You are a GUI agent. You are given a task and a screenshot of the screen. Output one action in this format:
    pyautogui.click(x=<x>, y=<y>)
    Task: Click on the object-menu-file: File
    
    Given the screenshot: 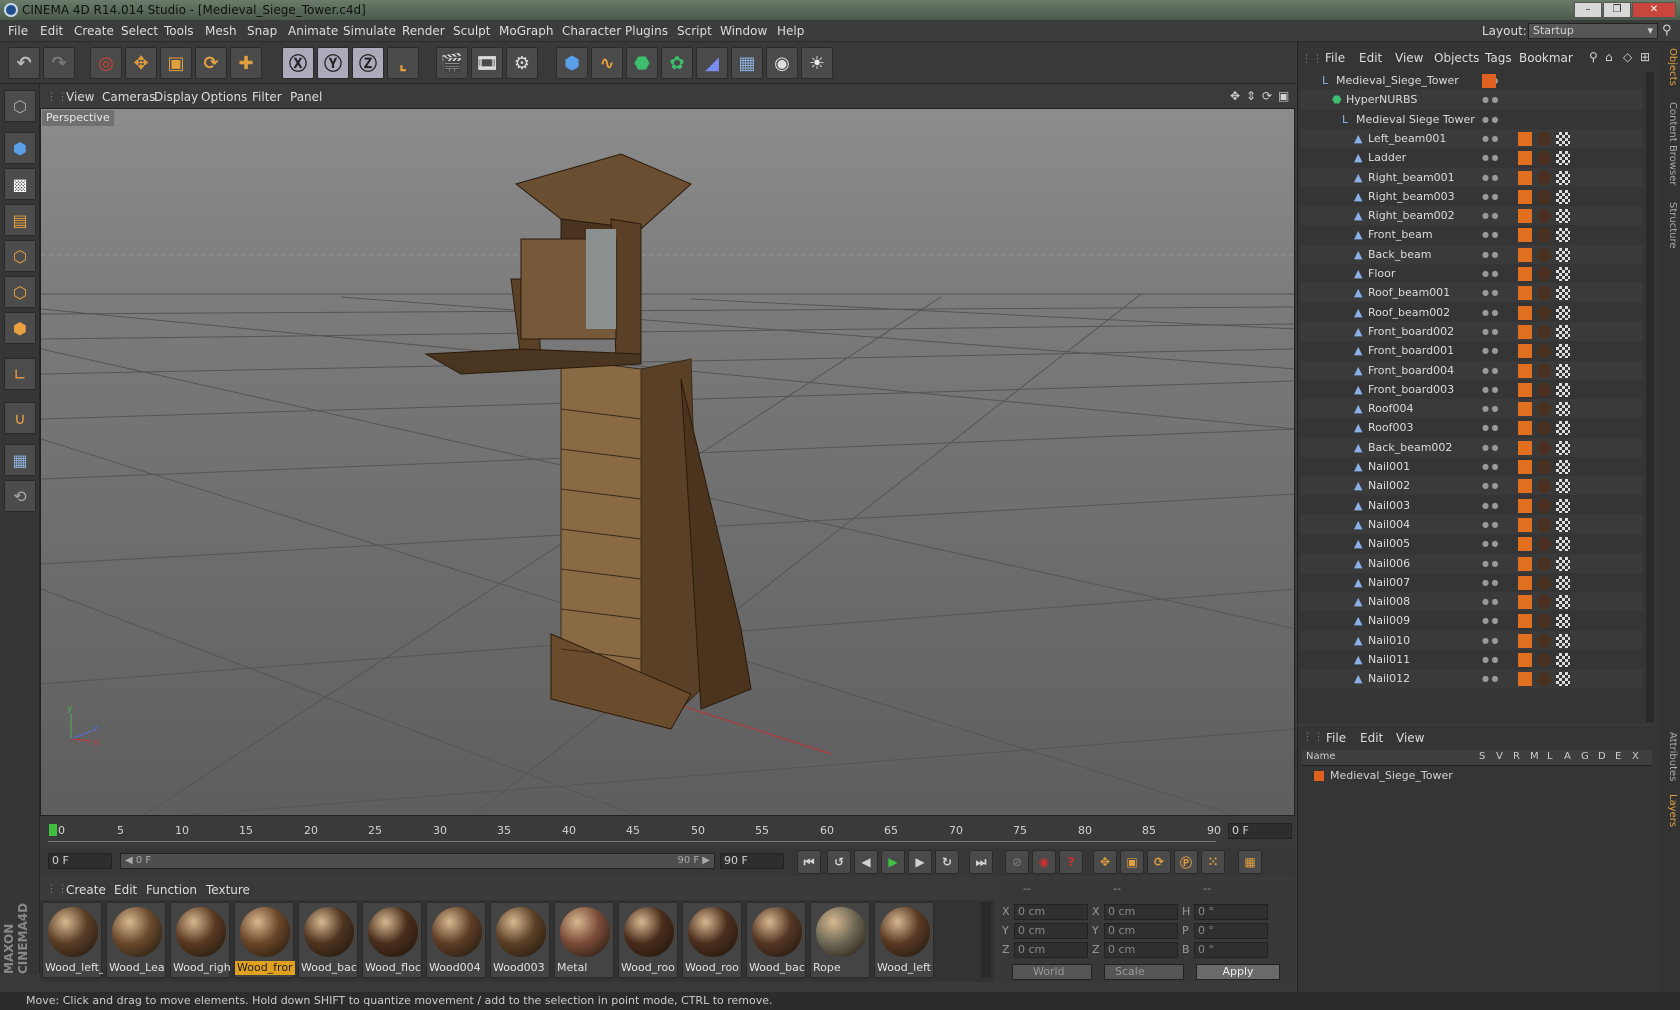 What is the action you would take?
    pyautogui.click(x=1335, y=58)
    